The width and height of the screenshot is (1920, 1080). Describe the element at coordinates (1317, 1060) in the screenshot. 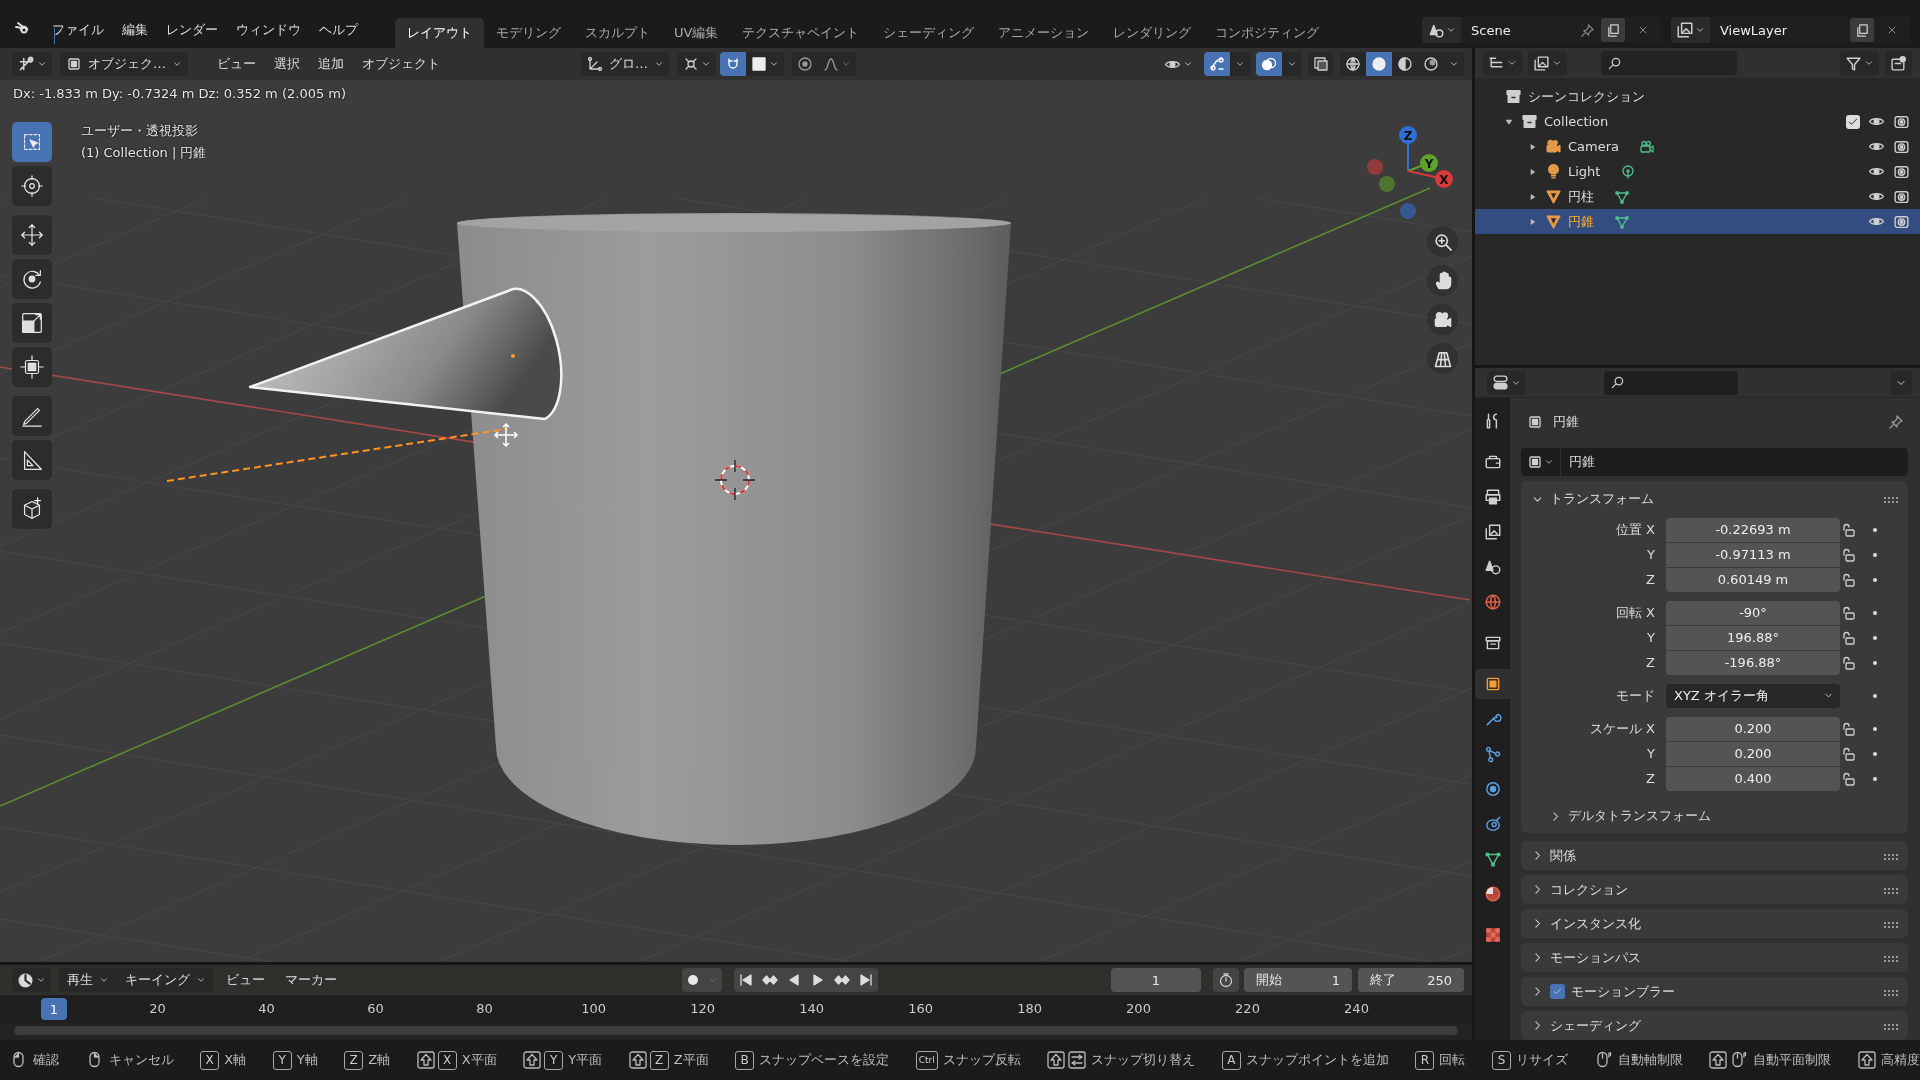

I see `hint-label: スナップポイントを追加` at that location.